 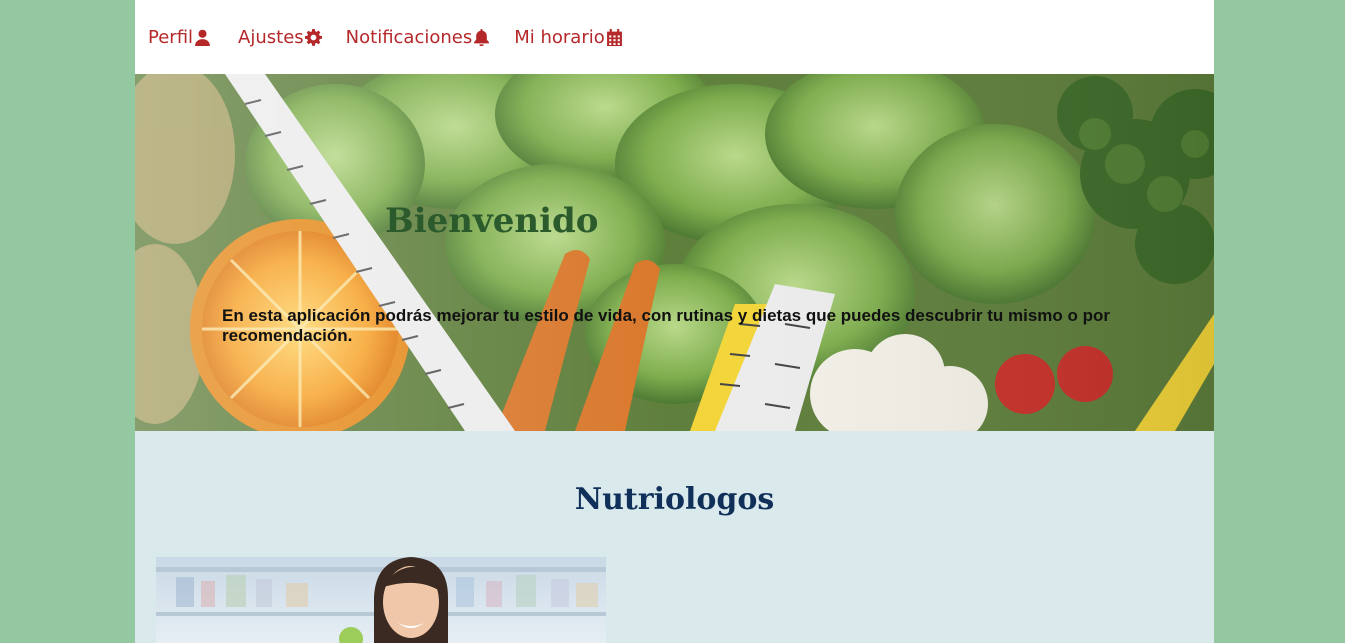 I want to click on nav-item-ajustes-label: Ajustes, so click(x=271, y=37).